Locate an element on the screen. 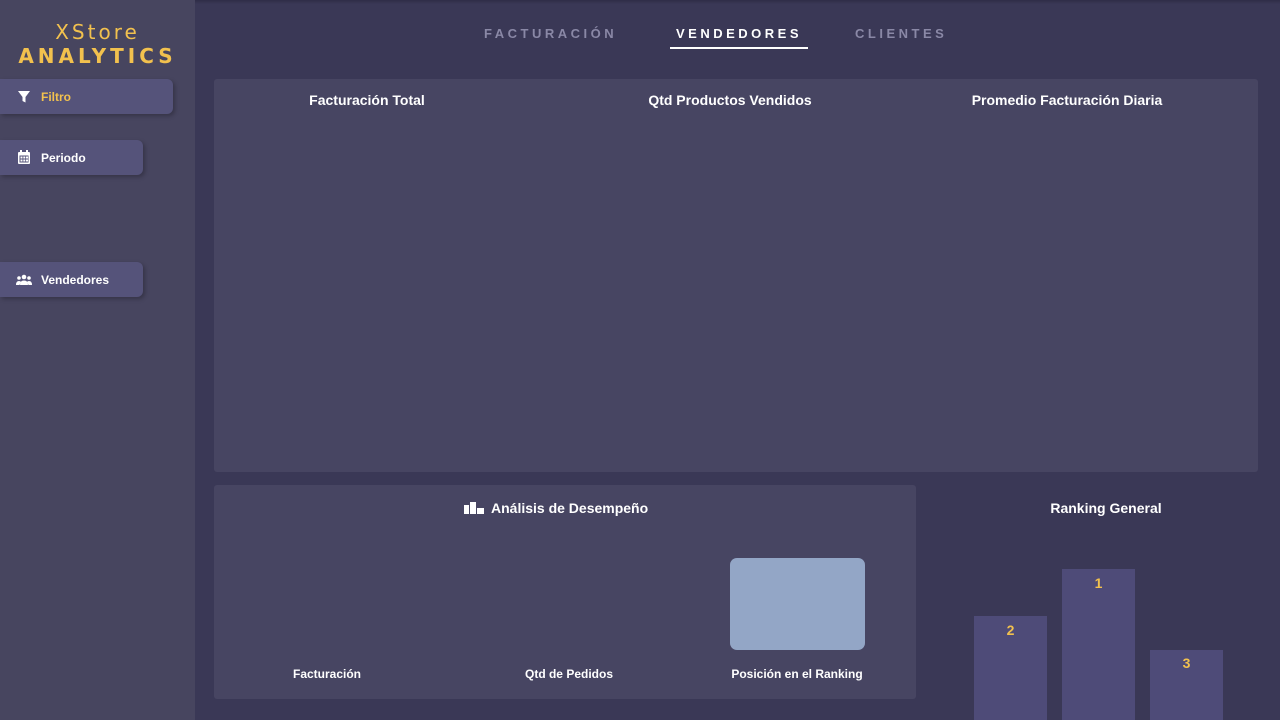 This screenshot has width=1280, height=720. logo-top-text: XStore is located at coordinates (97, 32).